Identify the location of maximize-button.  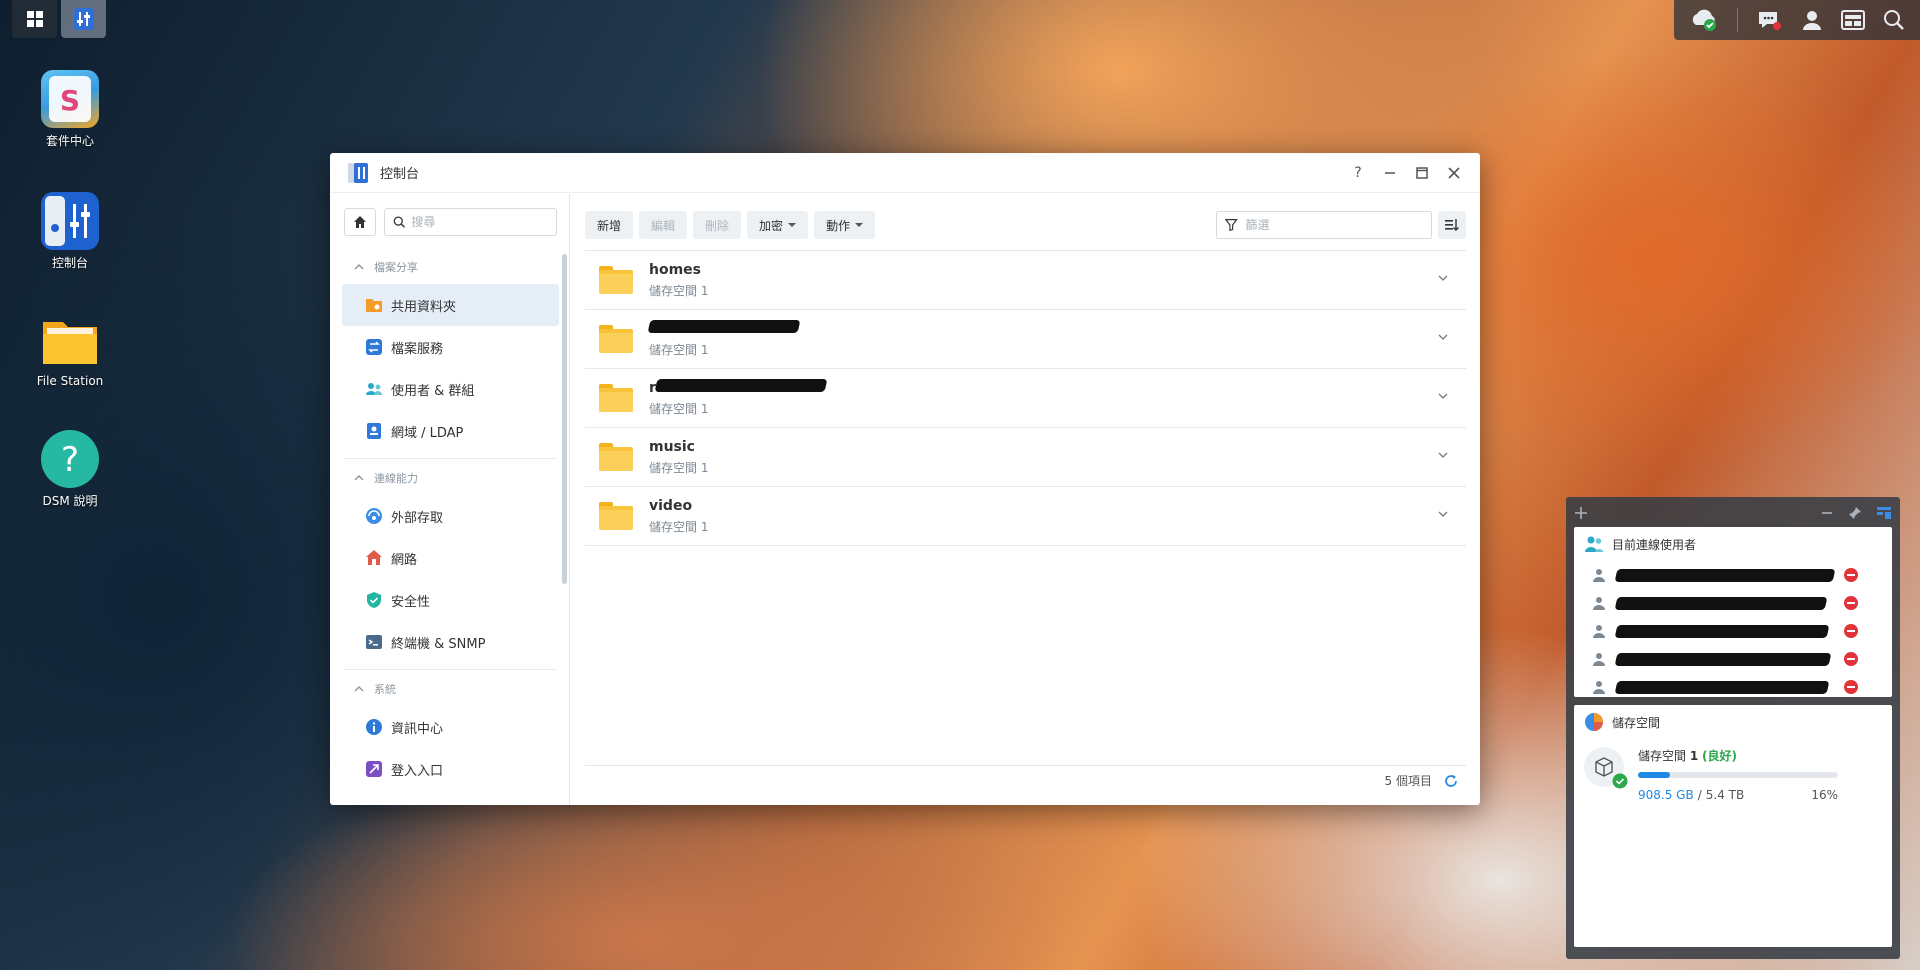
(1422, 173).